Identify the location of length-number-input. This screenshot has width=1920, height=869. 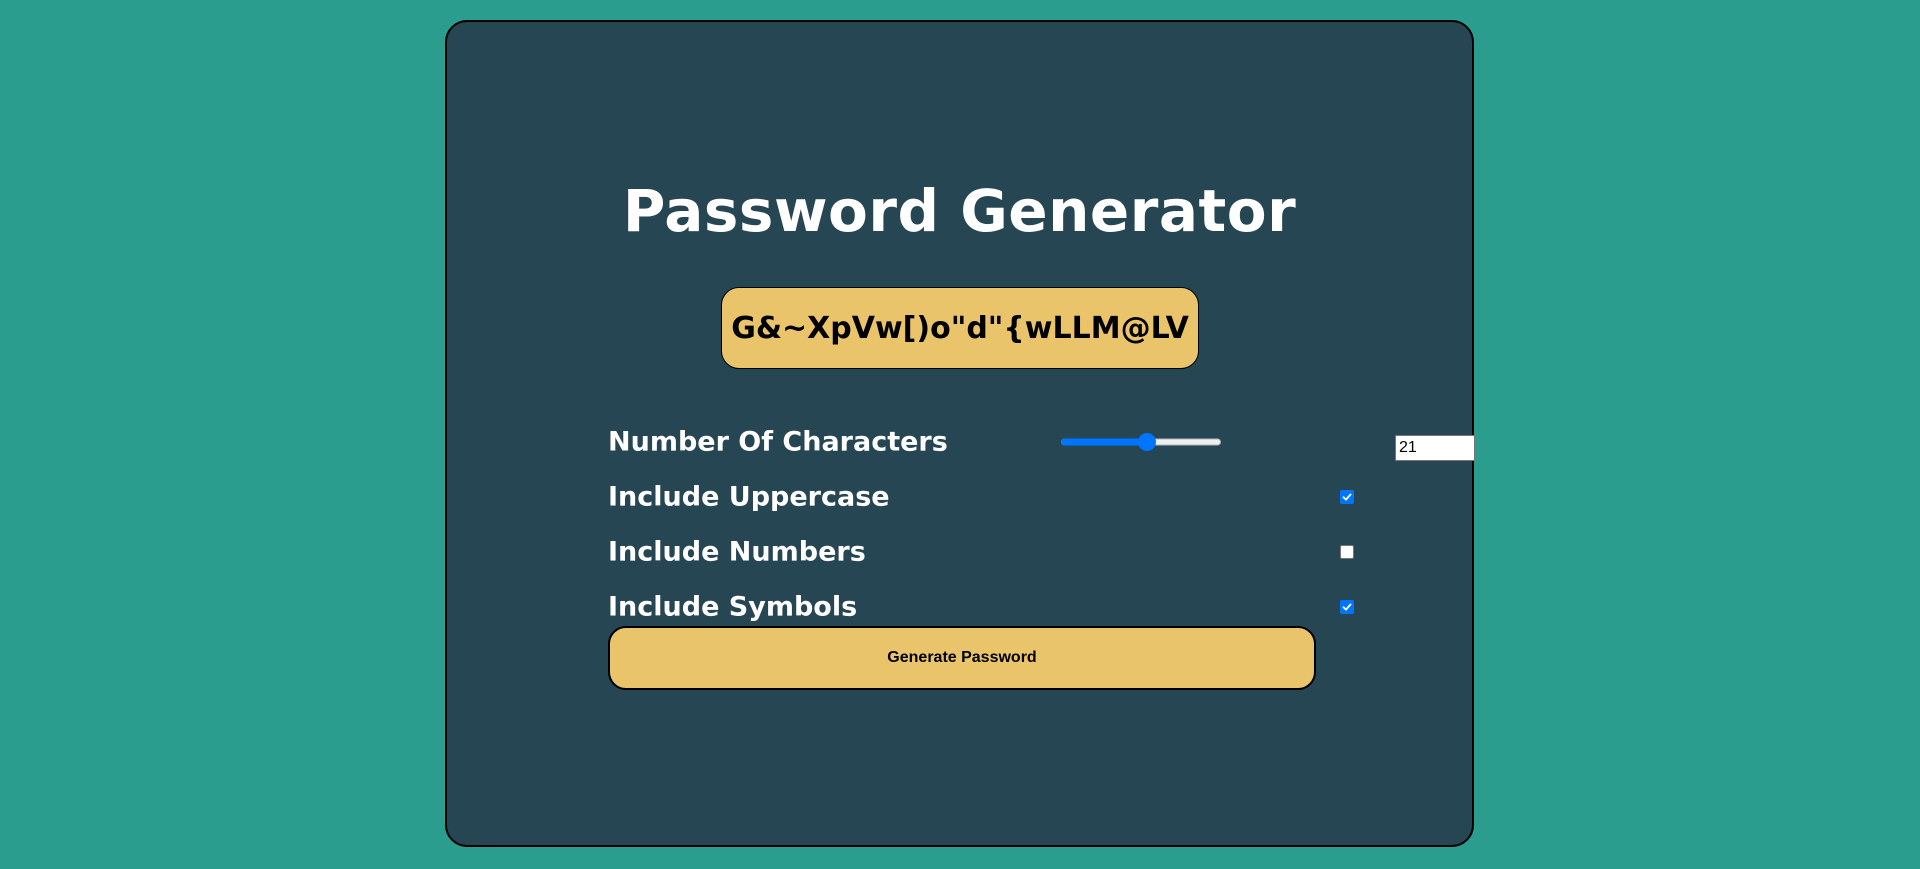
(1435, 448).